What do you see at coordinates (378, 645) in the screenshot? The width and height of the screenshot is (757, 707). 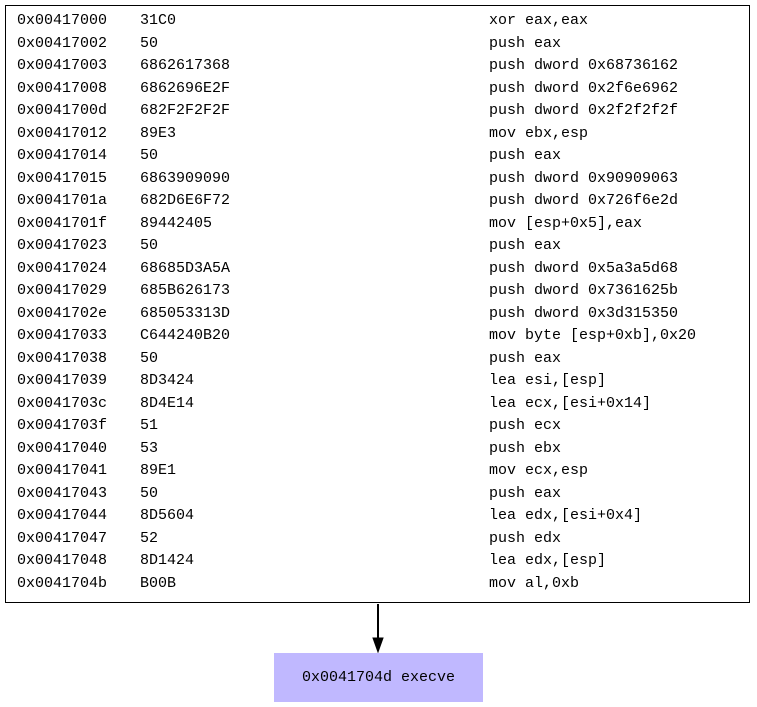 I see `arrowhead-icon` at bounding box center [378, 645].